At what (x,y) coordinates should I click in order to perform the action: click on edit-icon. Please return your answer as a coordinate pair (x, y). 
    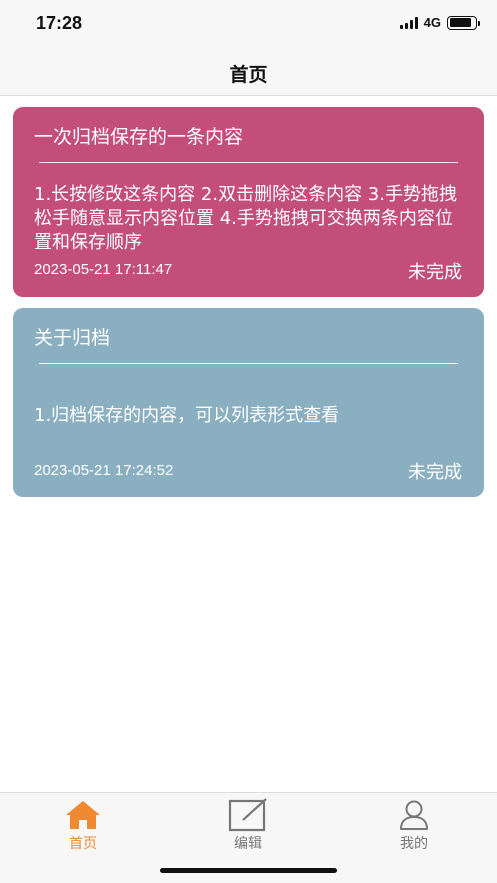
    Looking at the image, I should click on (248, 815).